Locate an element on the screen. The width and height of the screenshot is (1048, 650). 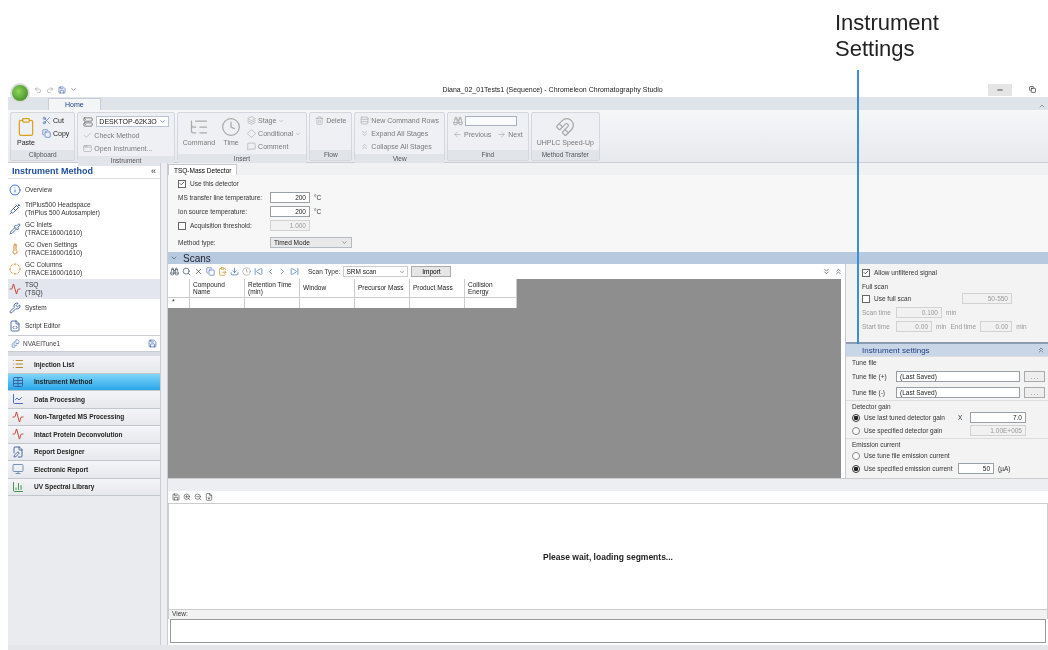
diamond-icon is located at coordinates (252, 133).